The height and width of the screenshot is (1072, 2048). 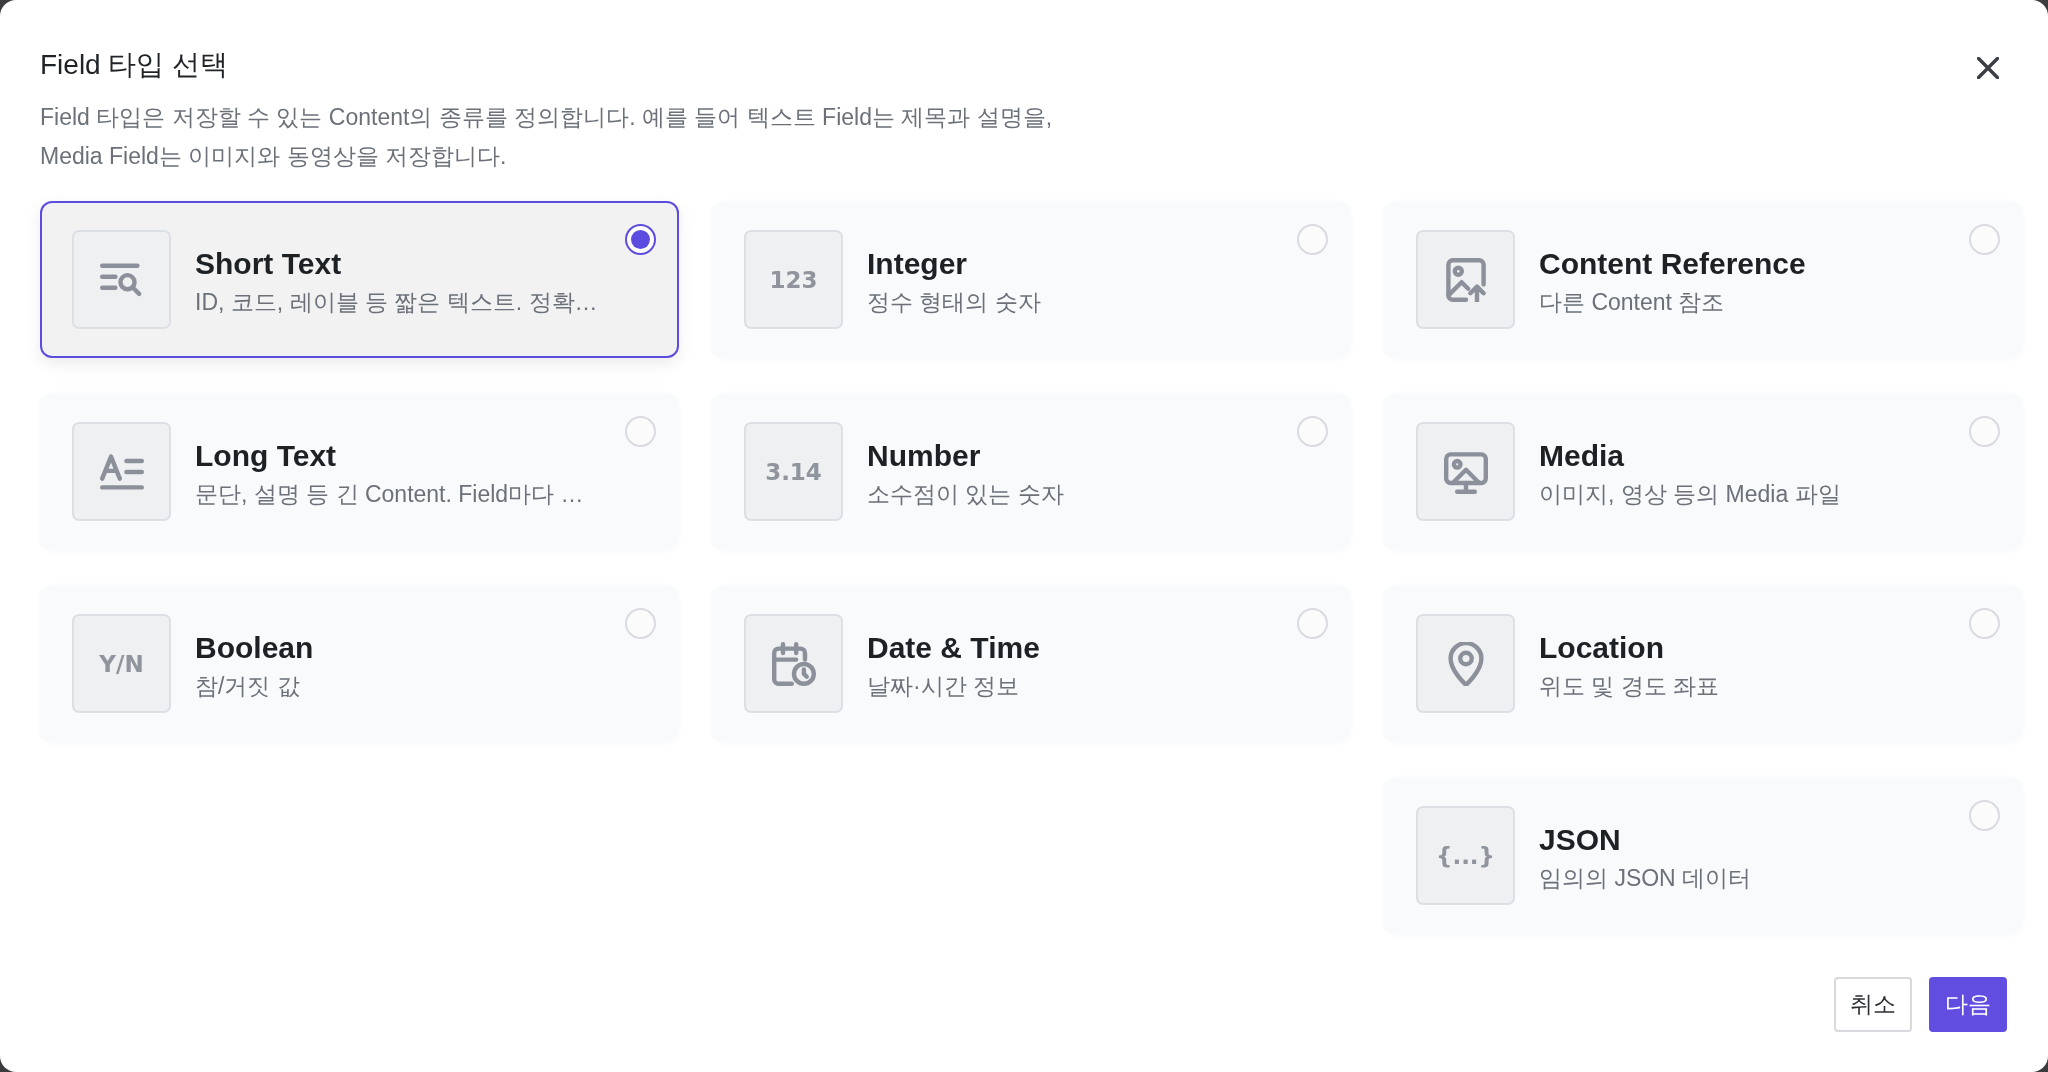 What do you see at coordinates (1690, 494) in the screenshot?
I see `option-description: 이미지, 영상 등의 Media 파일` at bounding box center [1690, 494].